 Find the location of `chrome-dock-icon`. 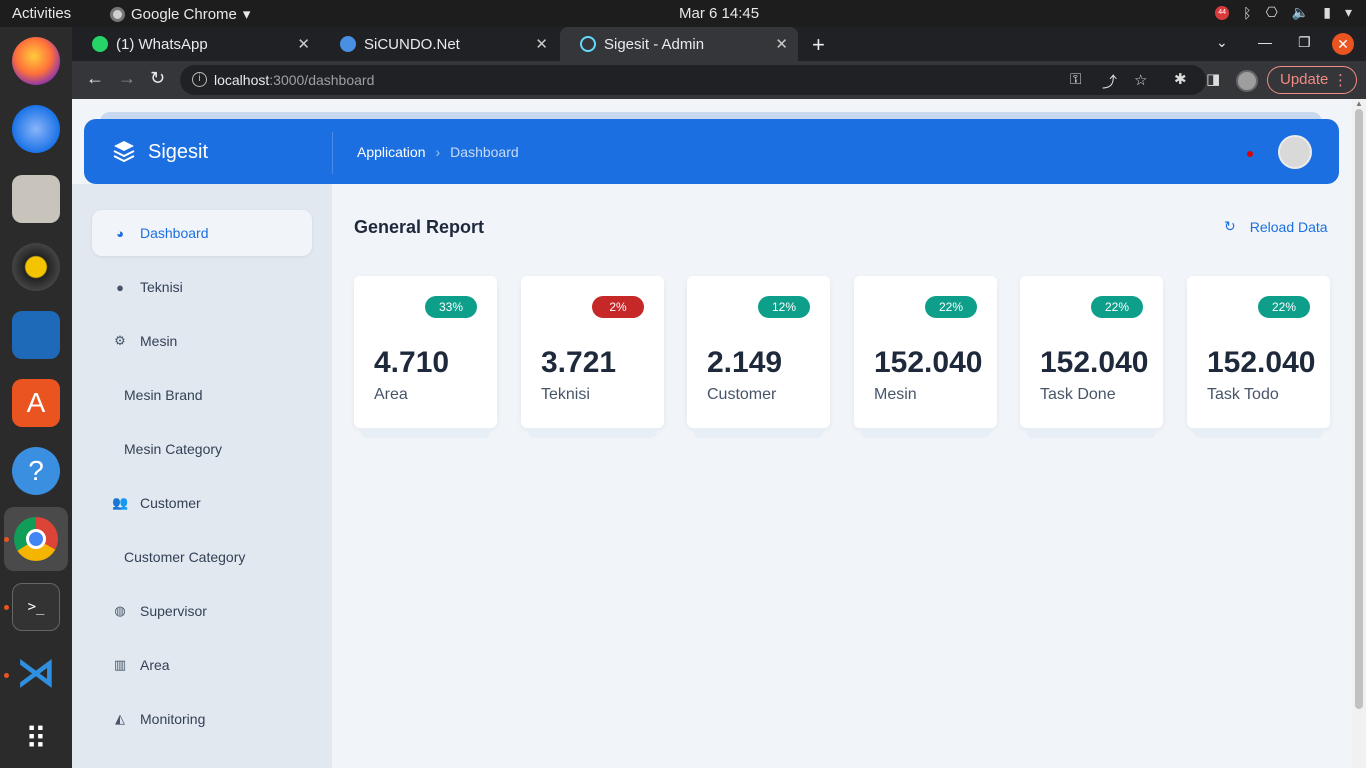

chrome-dock-icon is located at coordinates (36, 539).